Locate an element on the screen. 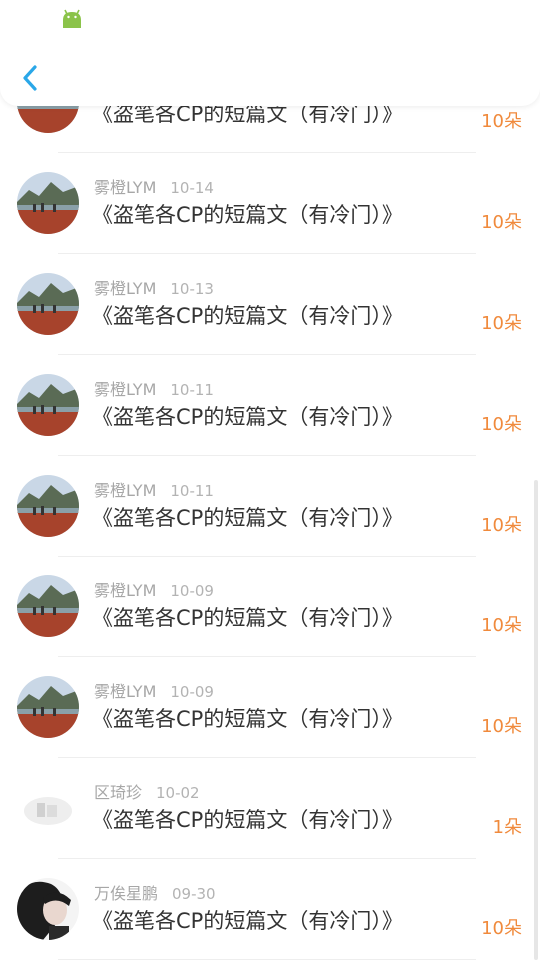  user-name: 万俟星鹏 is located at coordinates (126, 893).